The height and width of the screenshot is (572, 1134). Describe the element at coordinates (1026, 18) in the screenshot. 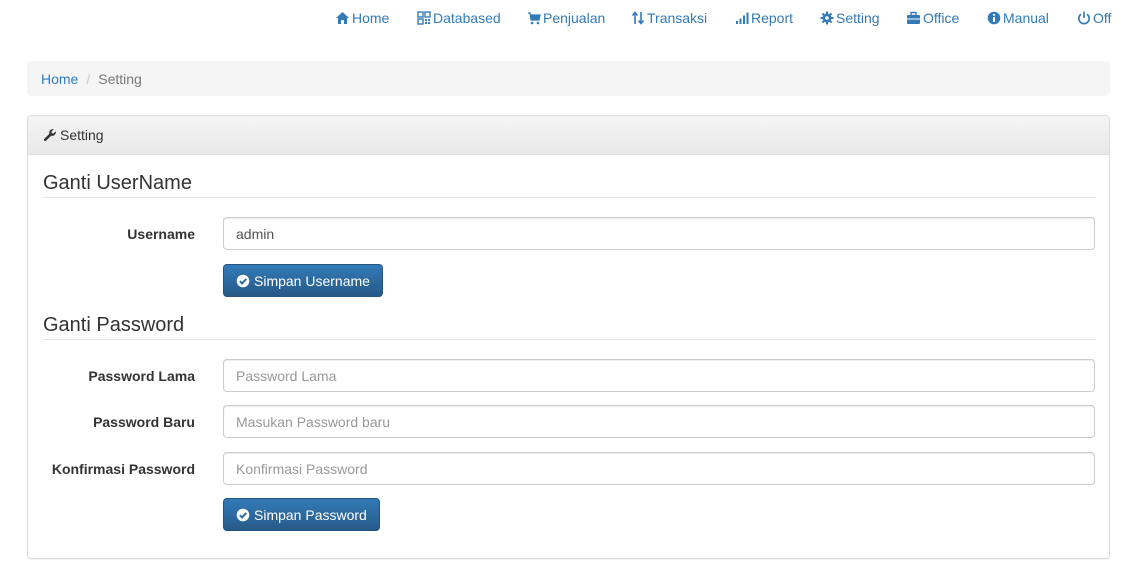

I see `nav-manual-label: Manual` at that location.